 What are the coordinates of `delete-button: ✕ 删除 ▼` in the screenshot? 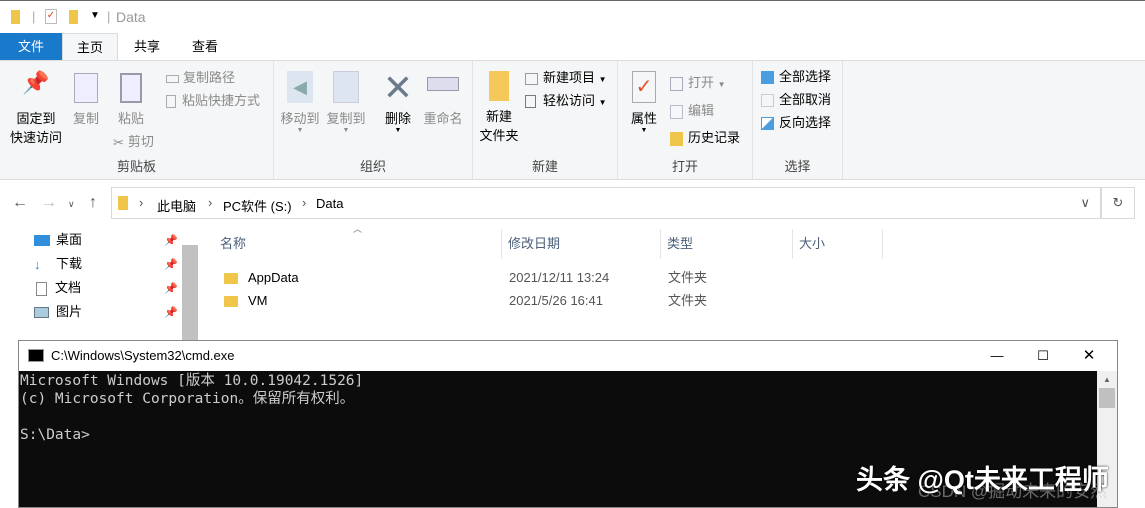 It's located at (398, 101).